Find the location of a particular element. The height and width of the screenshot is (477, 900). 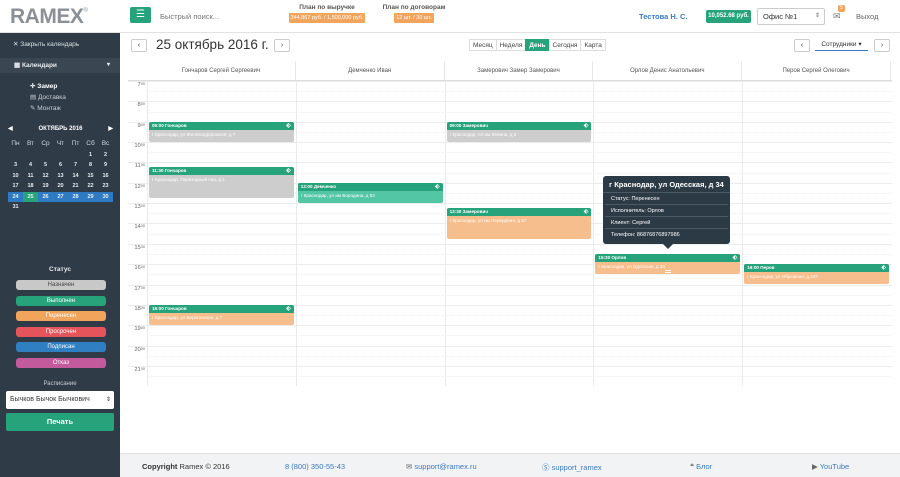

footer-blog-link: ❝ Блог is located at coordinates (701, 466).